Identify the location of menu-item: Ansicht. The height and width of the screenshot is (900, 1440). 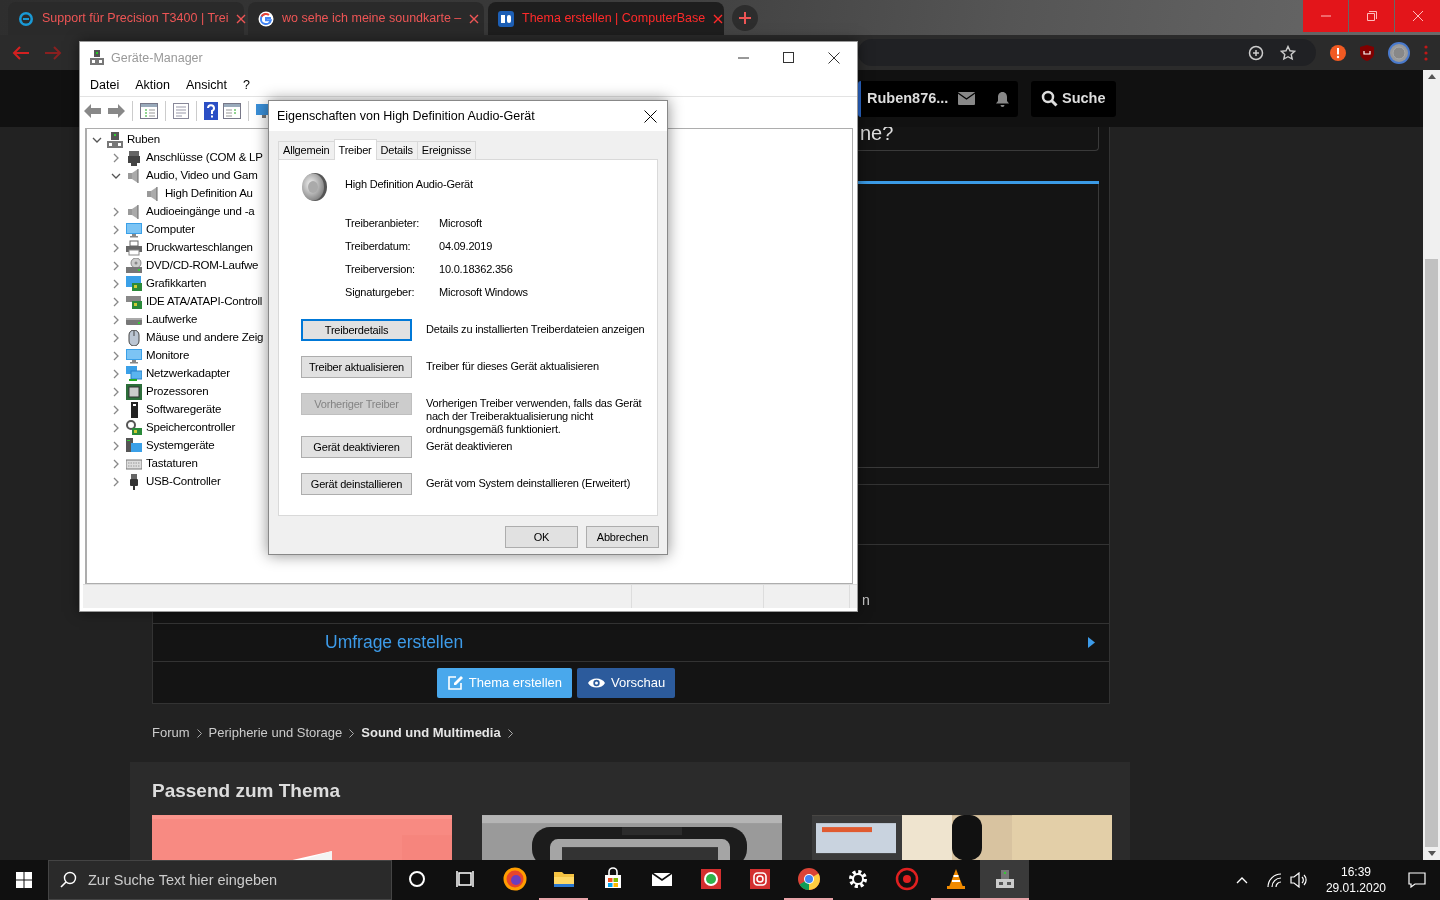
(206, 85).